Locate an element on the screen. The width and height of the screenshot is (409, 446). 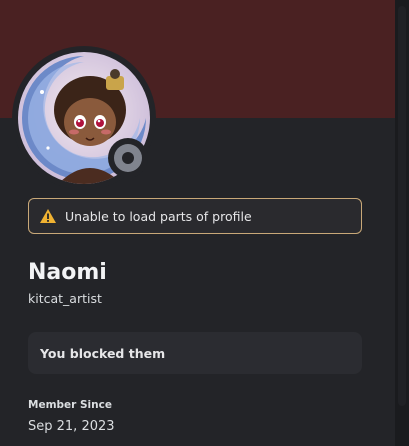
blocked-notice: You blocked them is located at coordinates (195, 353).